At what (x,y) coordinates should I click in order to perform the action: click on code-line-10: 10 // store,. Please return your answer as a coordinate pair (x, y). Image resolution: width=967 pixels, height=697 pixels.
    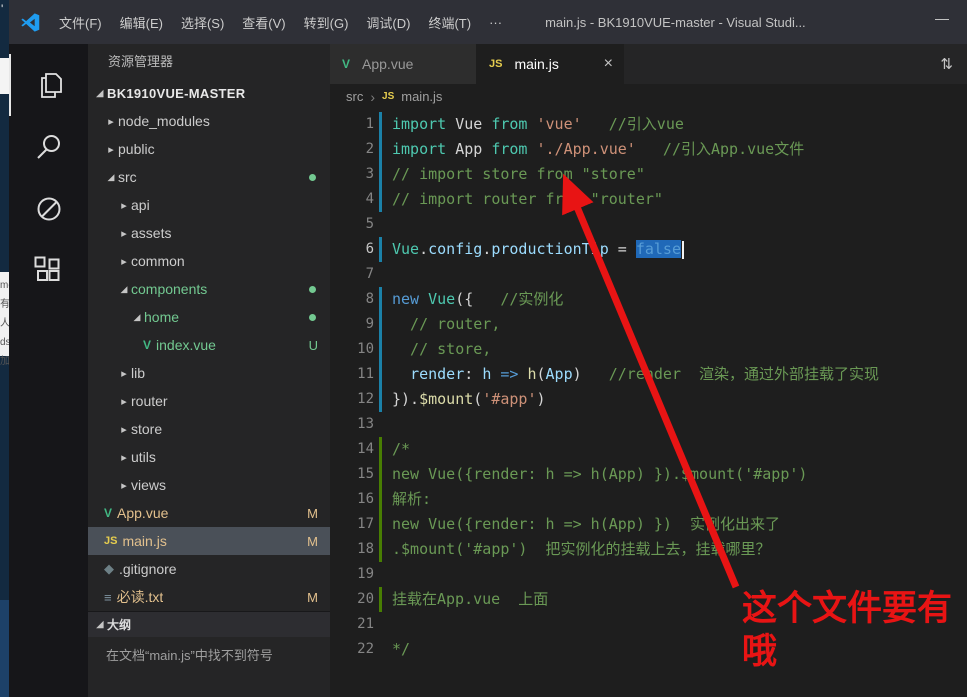
    Looking at the image, I should click on (648, 349).